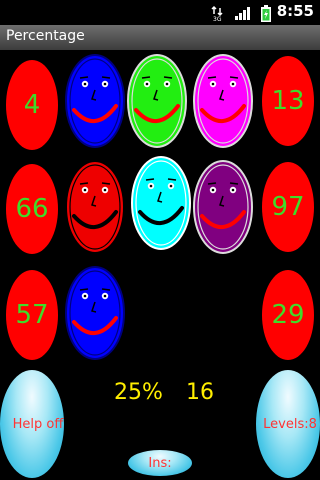  What do you see at coordinates (223, 207) in the screenshot?
I see `face-purple` at bounding box center [223, 207].